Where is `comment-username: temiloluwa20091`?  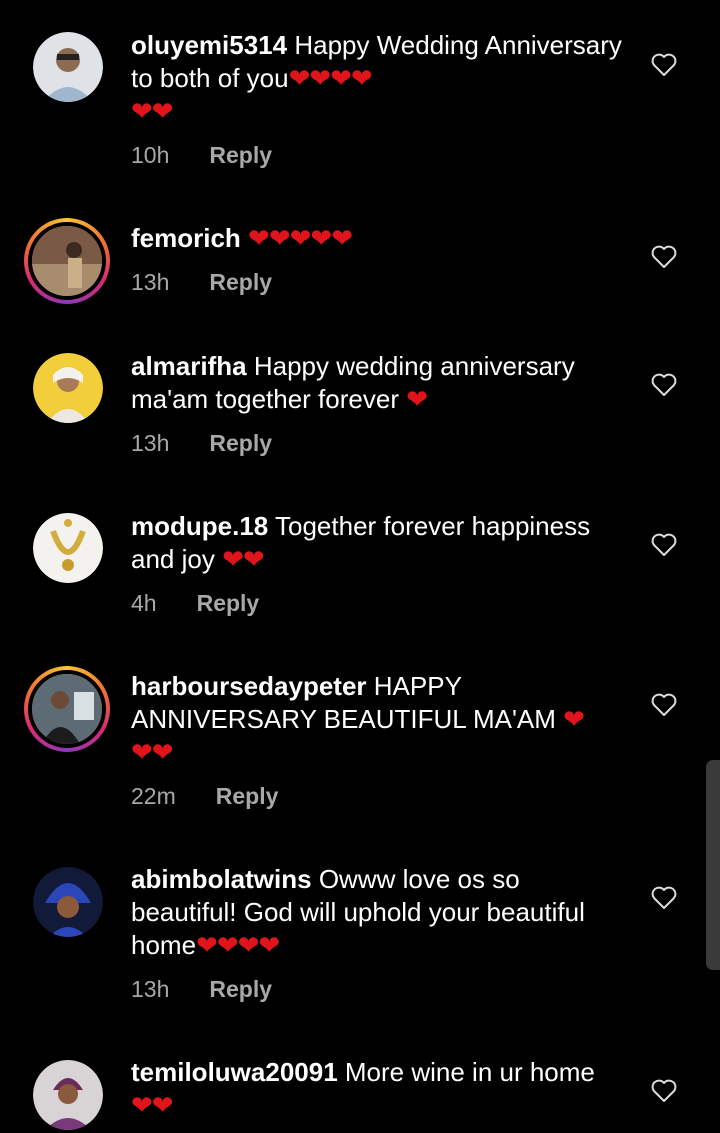 comment-username: temiloluwa20091 is located at coordinates (234, 1072).